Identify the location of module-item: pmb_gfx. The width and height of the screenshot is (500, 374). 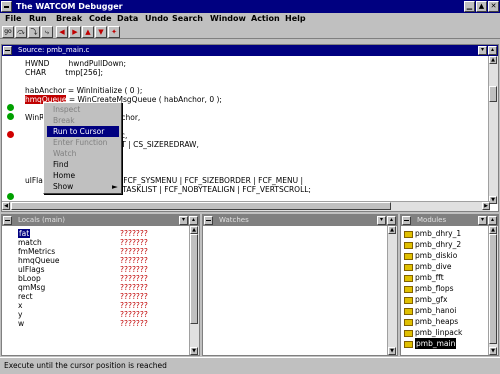
(431, 299).